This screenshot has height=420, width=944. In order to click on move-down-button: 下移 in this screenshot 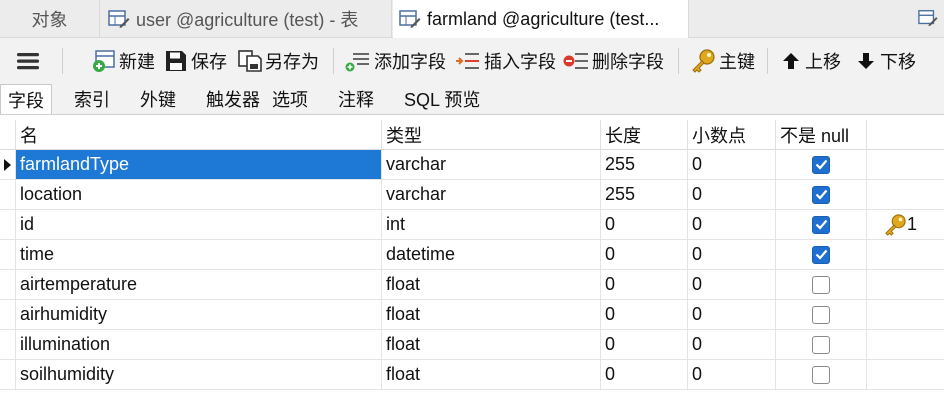, I will do `click(885, 61)`.